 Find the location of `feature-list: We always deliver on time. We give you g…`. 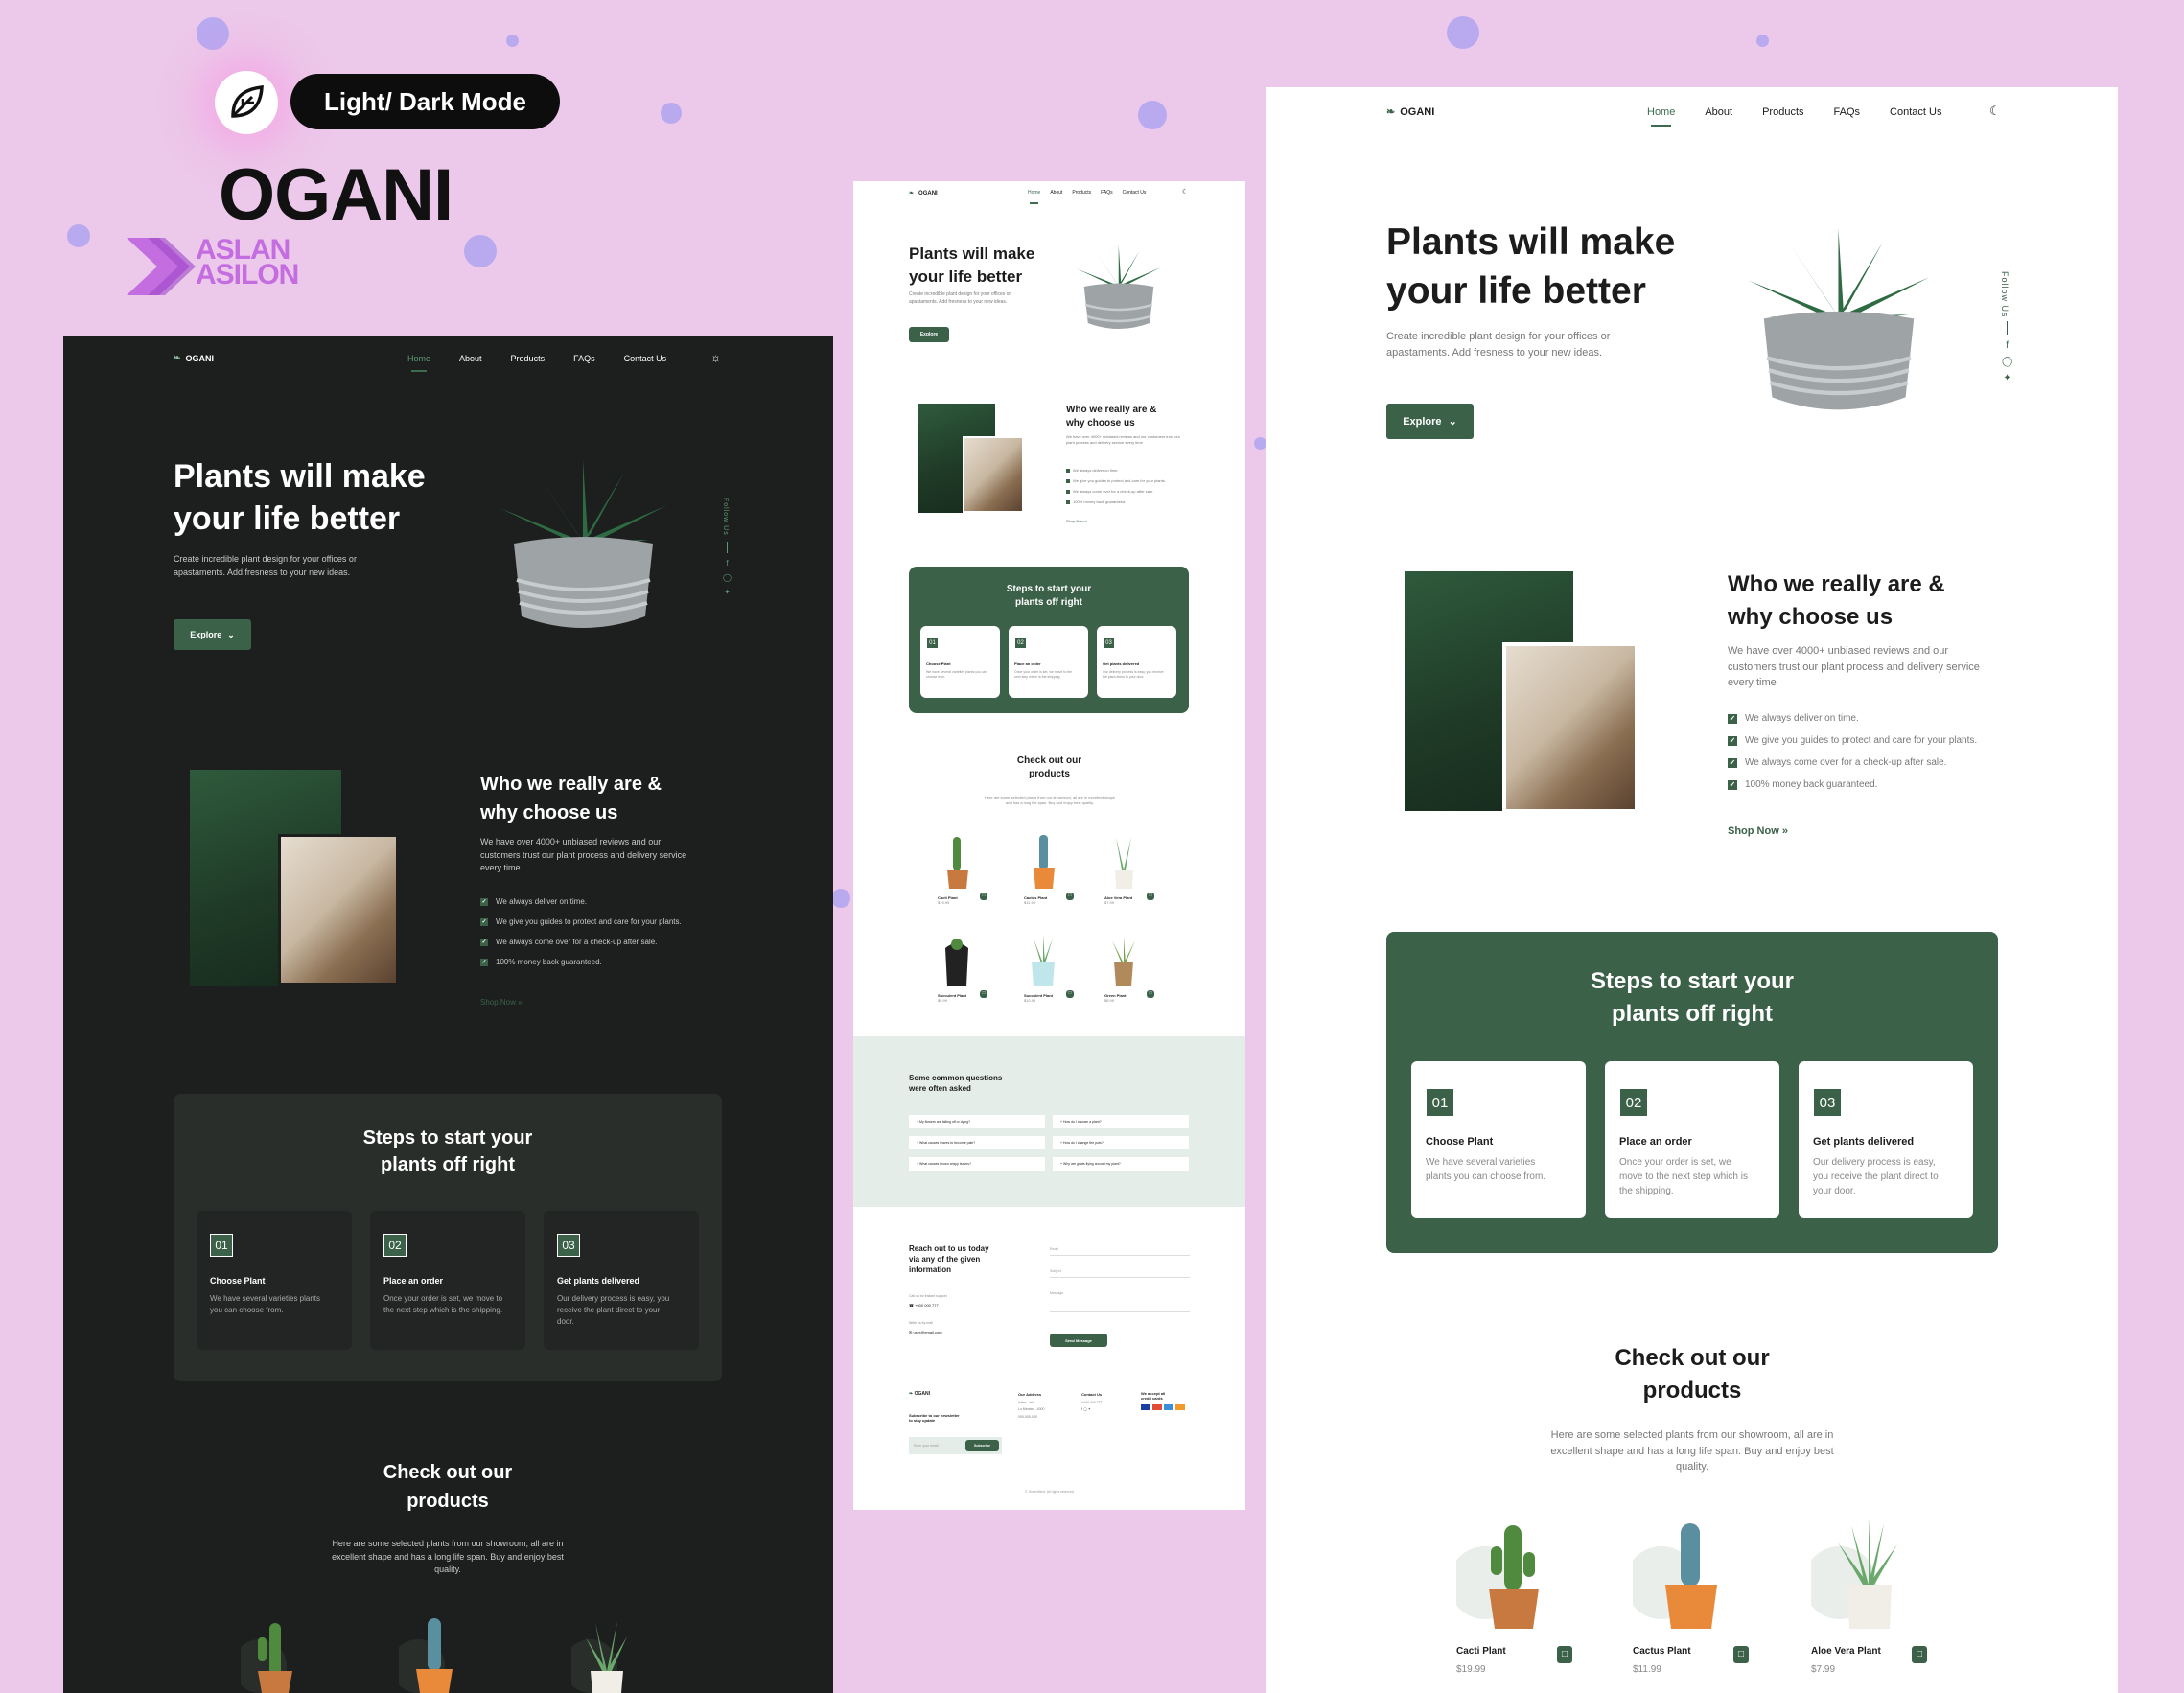

feature-list: We always deliver on time. We give you g… is located at coordinates (1116, 486).